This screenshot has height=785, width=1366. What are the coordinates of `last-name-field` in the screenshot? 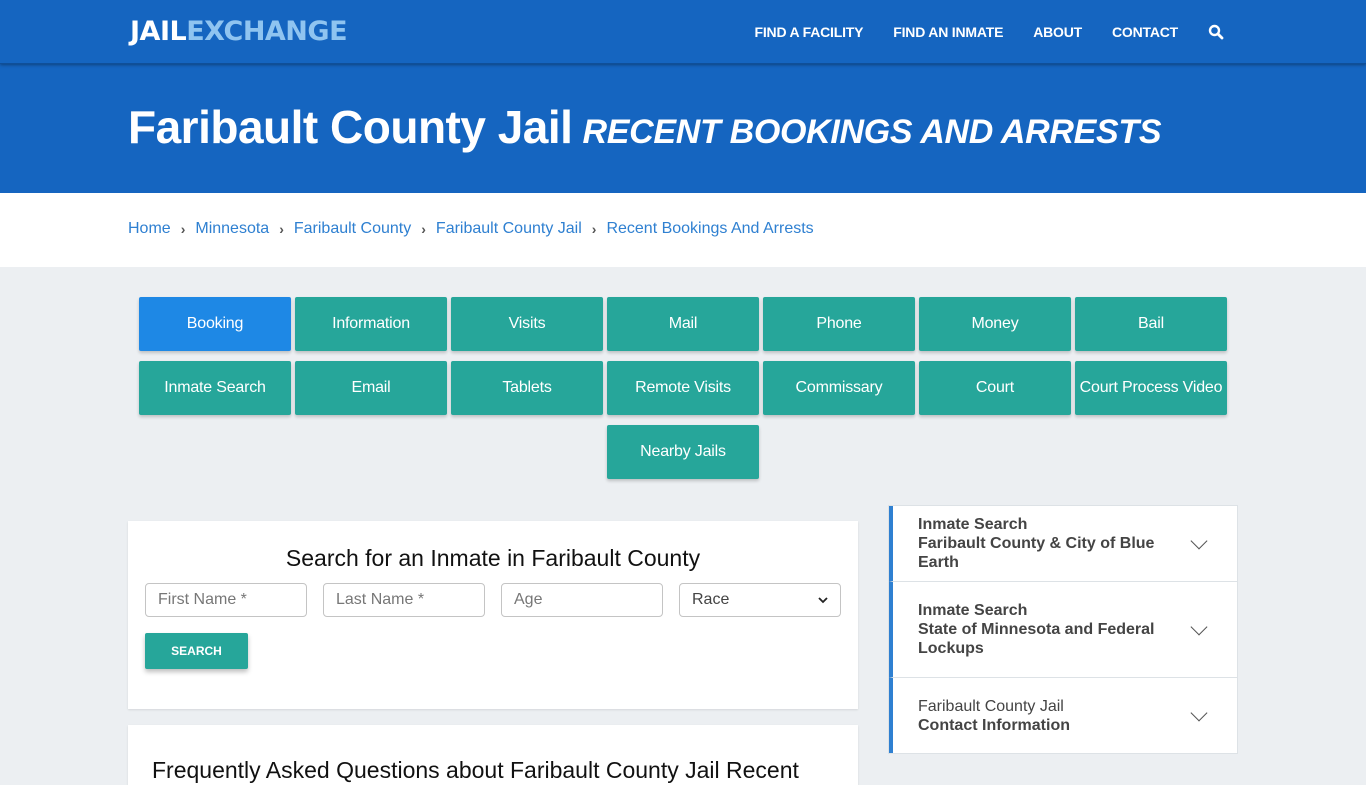 It's located at (404, 600).